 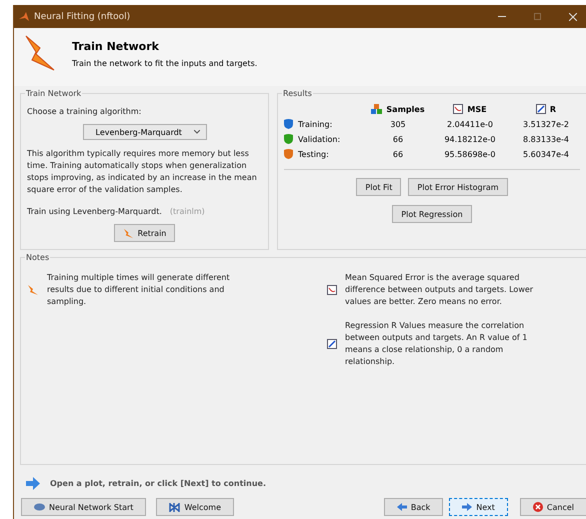 What do you see at coordinates (546, 154) in the screenshot?
I see `table-cell-text: 5.60347e-4` at bounding box center [546, 154].